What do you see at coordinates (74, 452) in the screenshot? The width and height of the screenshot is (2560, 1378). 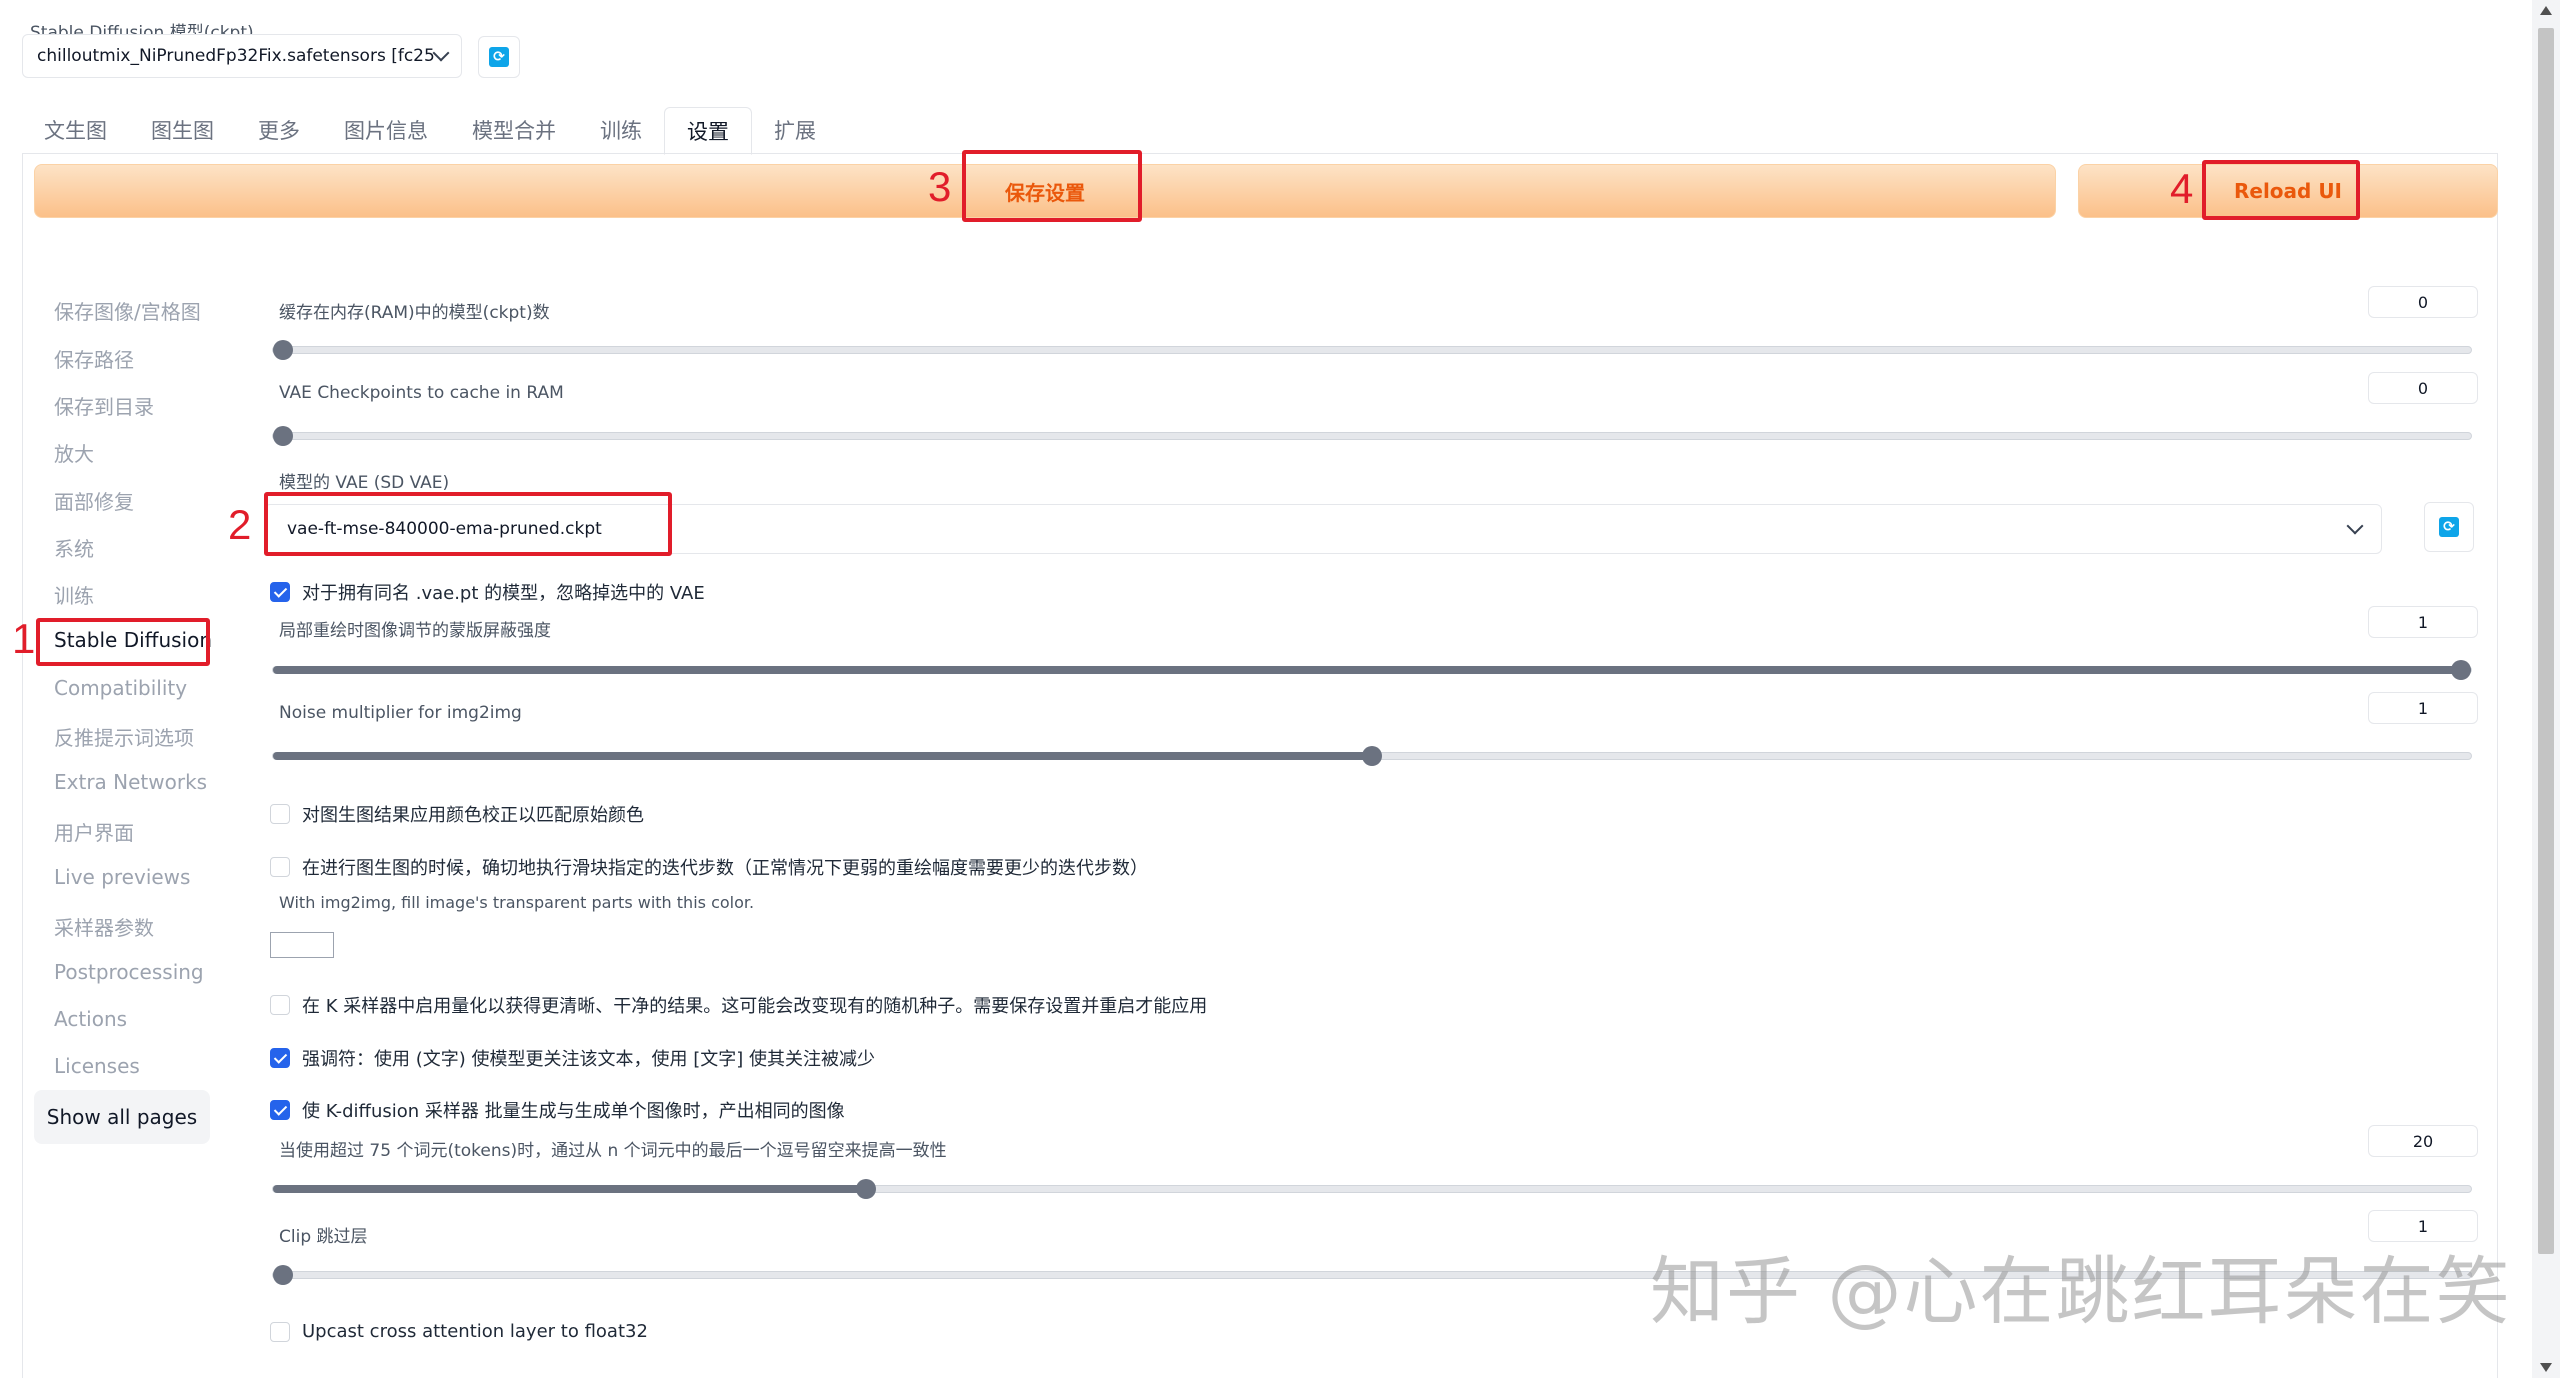 I see `sidebar-item-upscaling: 放大` at bounding box center [74, 452].